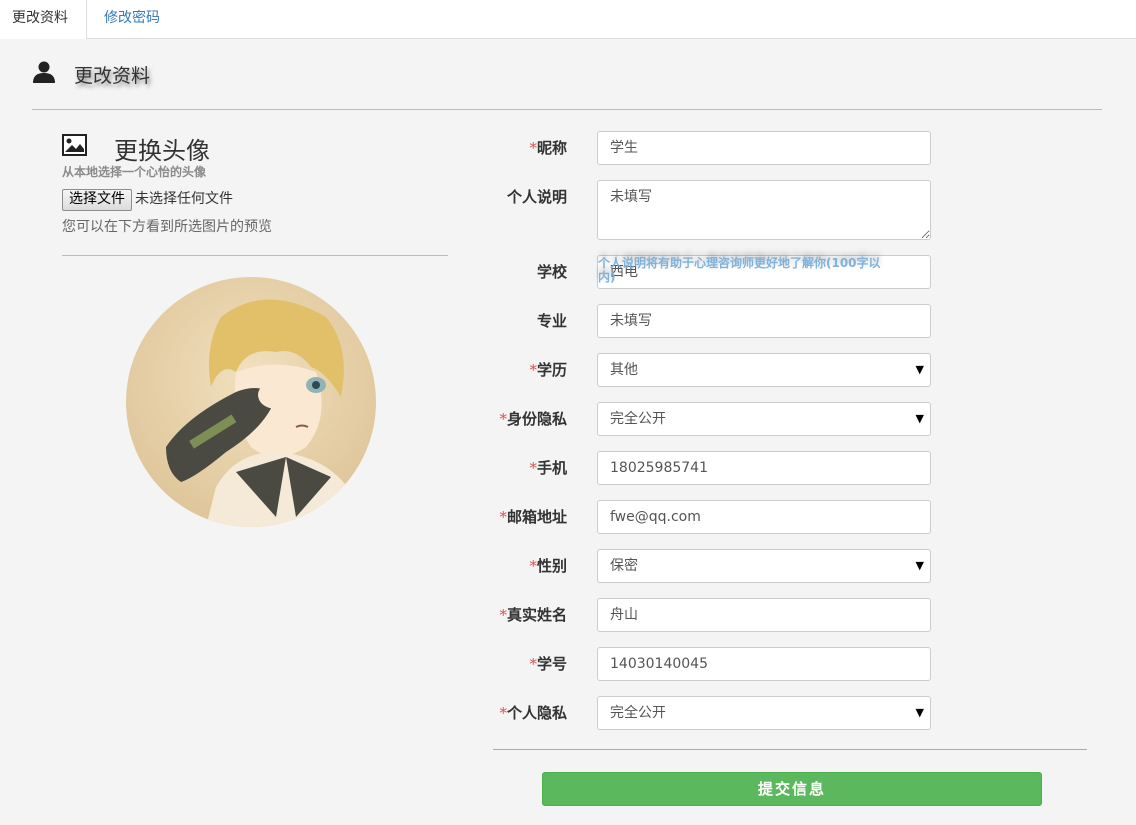 Image resolution: width=1136 pixels, height=825 pixels. Describe the element at coordinates (764, 419) in the screenshot. I see `identity-privacy-select: 完全公开 ▼` at that location.